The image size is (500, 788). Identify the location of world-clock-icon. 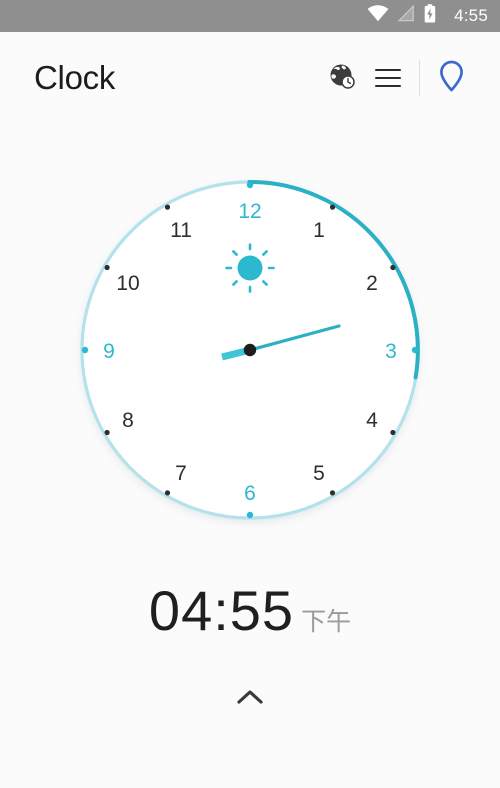
(342, 78).